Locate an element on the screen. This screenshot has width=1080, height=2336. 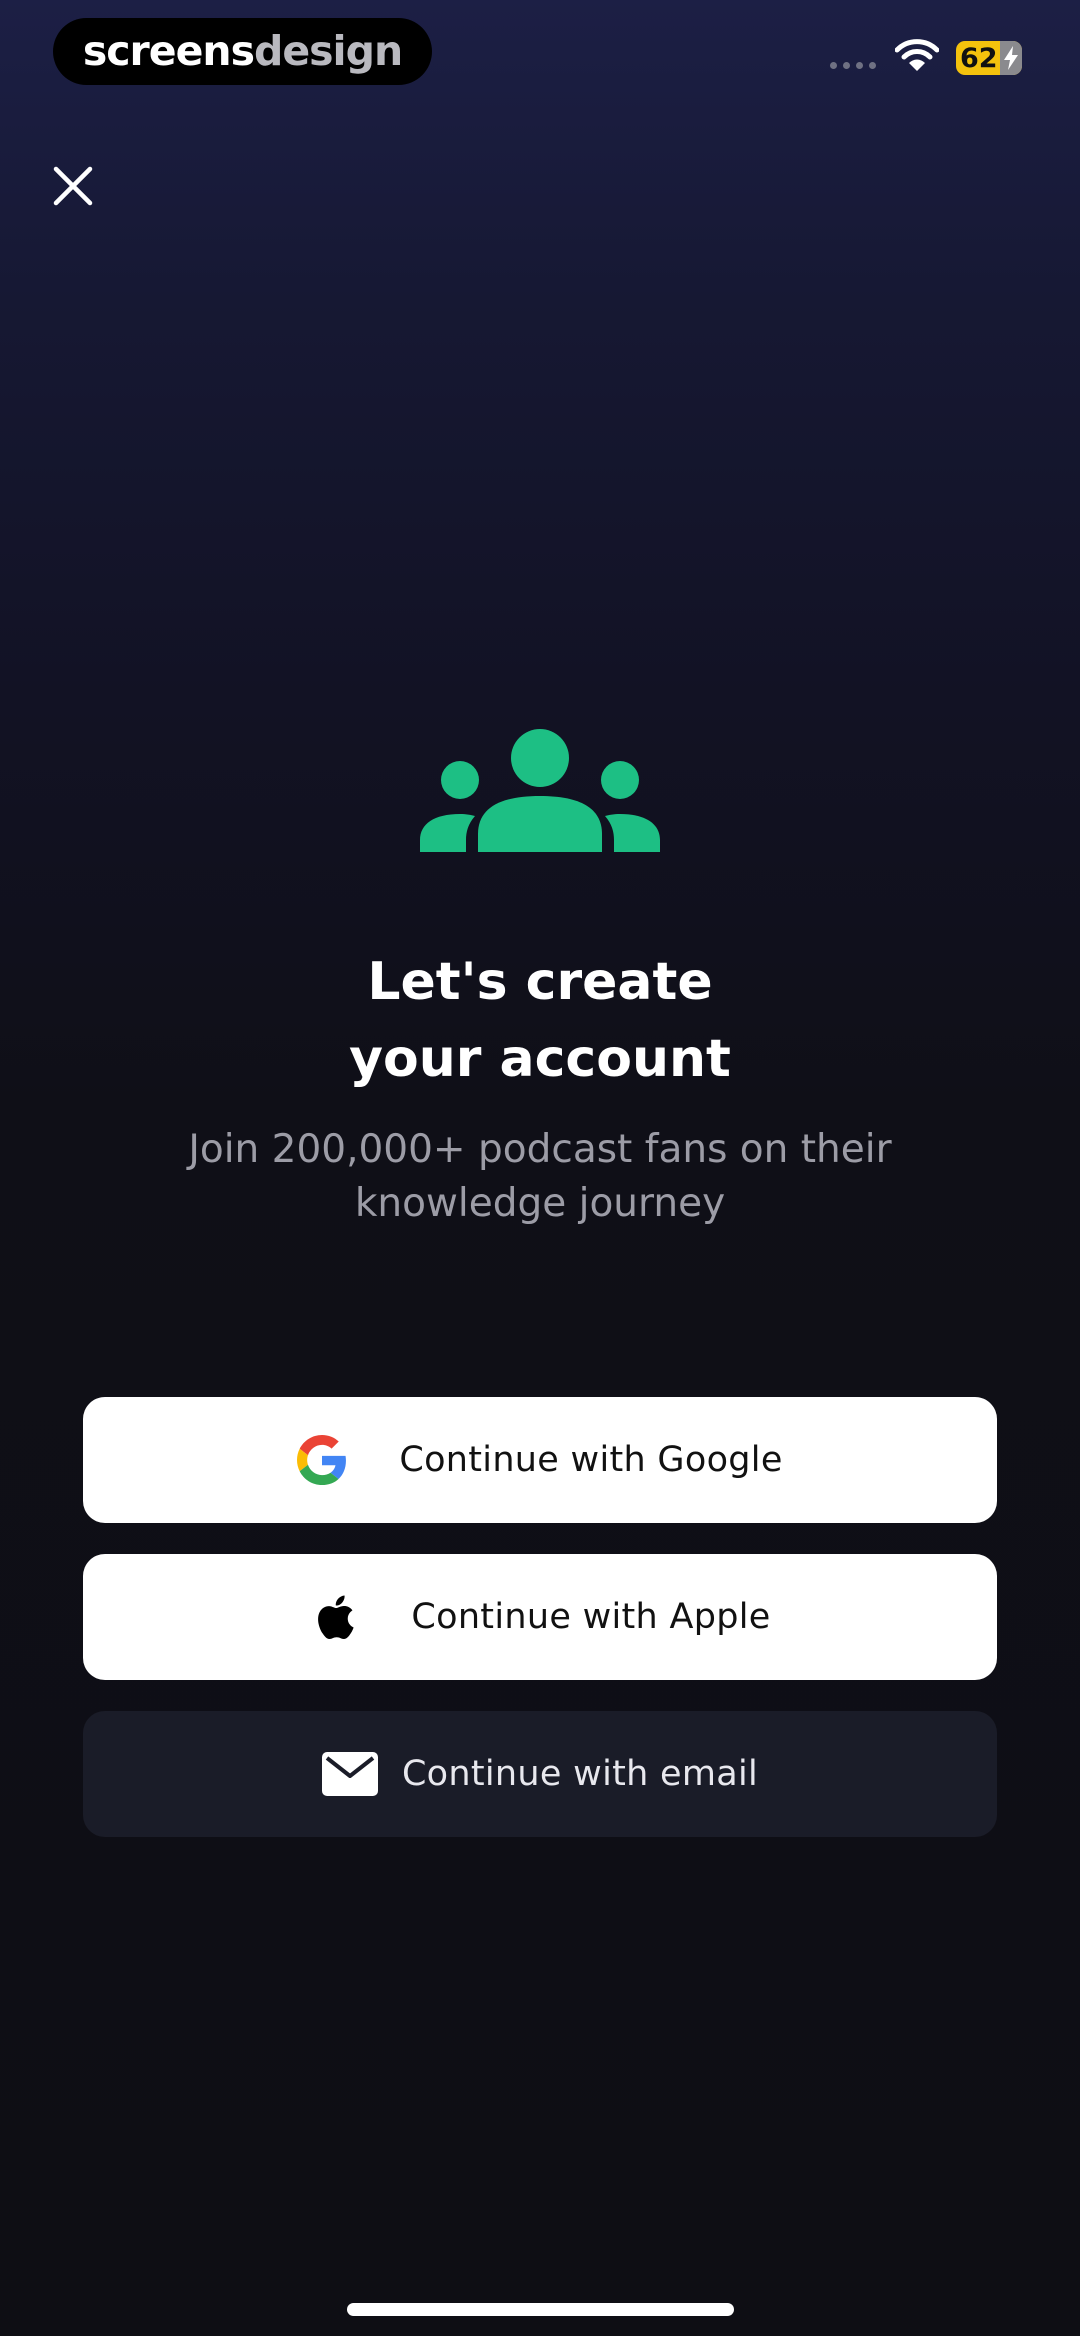
subtitle-line-2: knowledge journey is located at coordinates (540, 1203).